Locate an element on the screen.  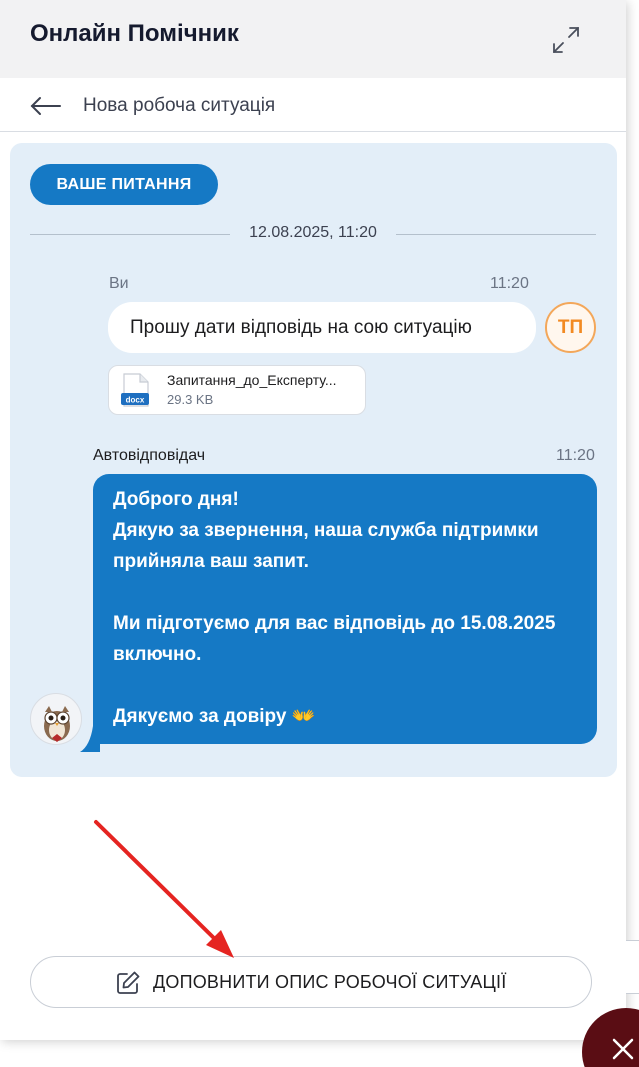
bot-sender-label: Автовідповідач is located at coordinates (149, 455).